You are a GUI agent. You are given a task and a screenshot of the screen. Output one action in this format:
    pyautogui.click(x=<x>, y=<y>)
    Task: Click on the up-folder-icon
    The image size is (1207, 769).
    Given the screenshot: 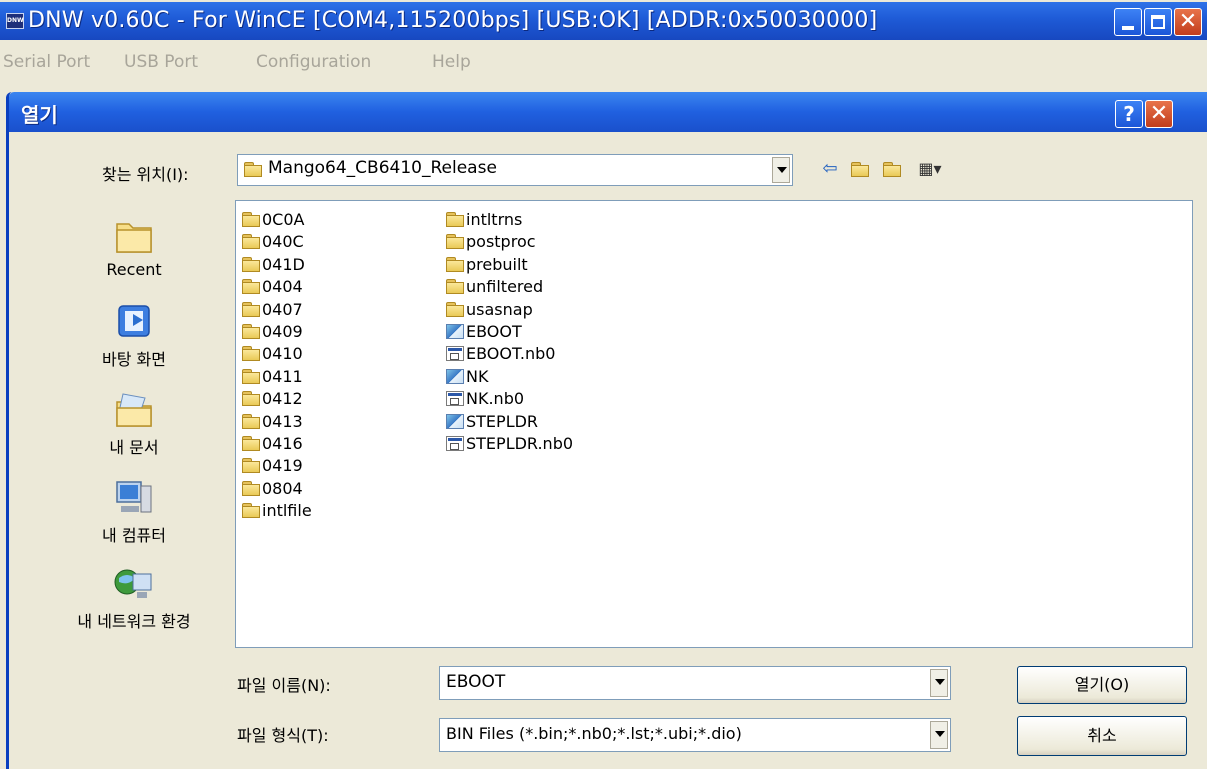 What is the action you would take?
    pyautogui.click(x=860, y=169)
    